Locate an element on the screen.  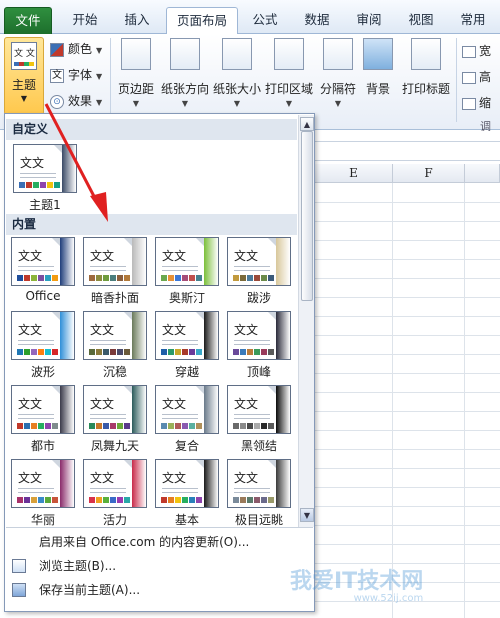
theme-name-label: 沉稳 is located at coordinates (114, 372).